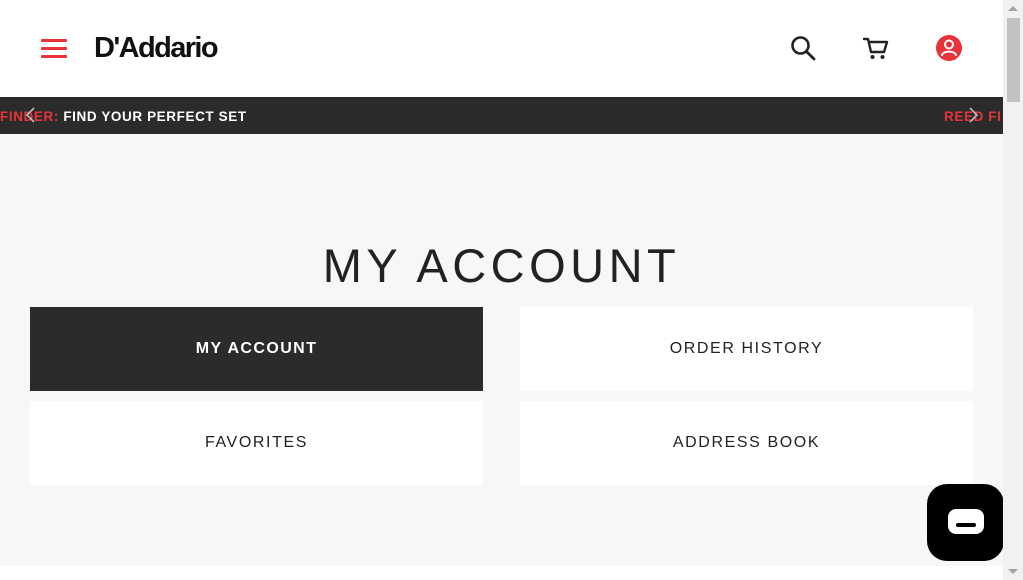 Image resolution: width=1023 pixels, height=580 pixels. What do you see at coordinates (876, 48) in the screenshot?
I see `cart-icon` at bounding box center [876, 48].